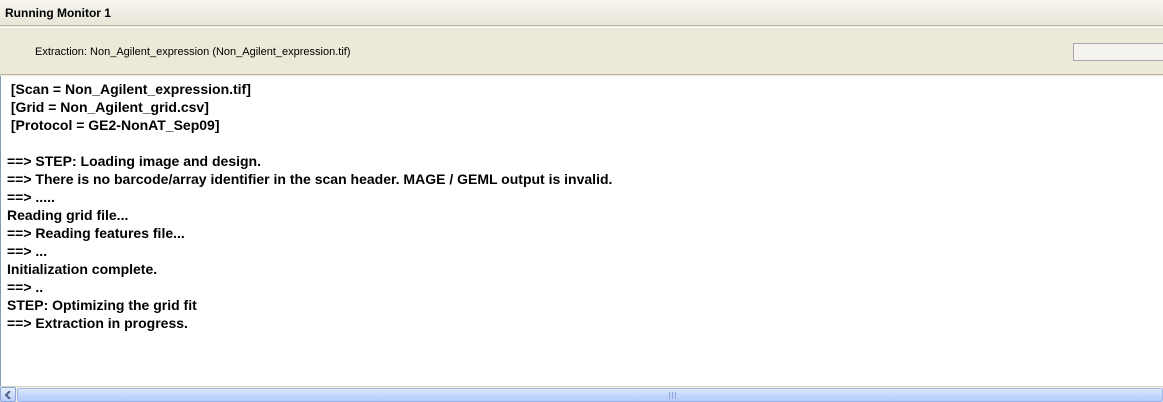 The width and height of the screenshot is (1163, 402). Describe the element at coordinates (82, 269) in the screenshot. I see `log-line: Initialization complete.` at that location.